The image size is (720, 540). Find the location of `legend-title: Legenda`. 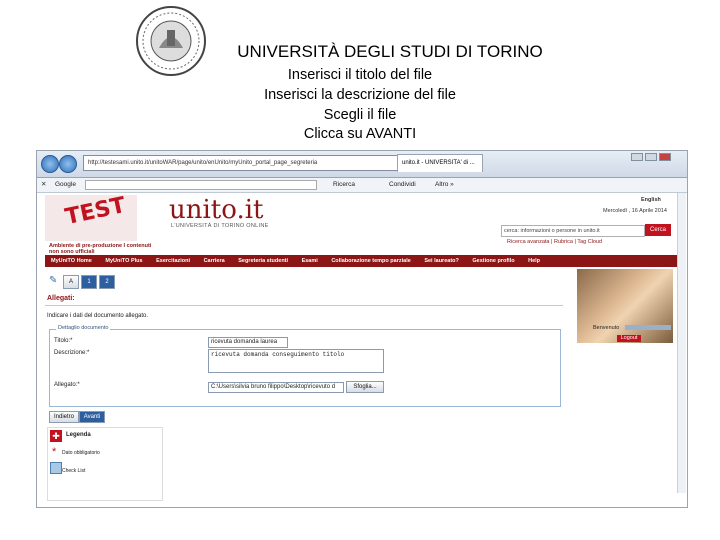

legend-title: Legenda is located at coordinates (78, 435).